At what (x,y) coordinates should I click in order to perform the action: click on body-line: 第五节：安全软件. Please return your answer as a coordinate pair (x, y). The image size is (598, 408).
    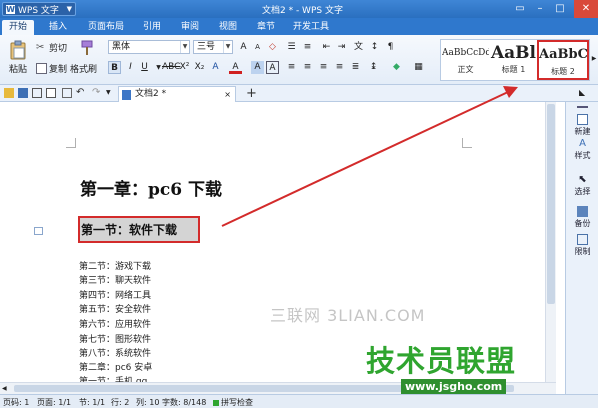
    Looking at the image, I should click on (115, 308).